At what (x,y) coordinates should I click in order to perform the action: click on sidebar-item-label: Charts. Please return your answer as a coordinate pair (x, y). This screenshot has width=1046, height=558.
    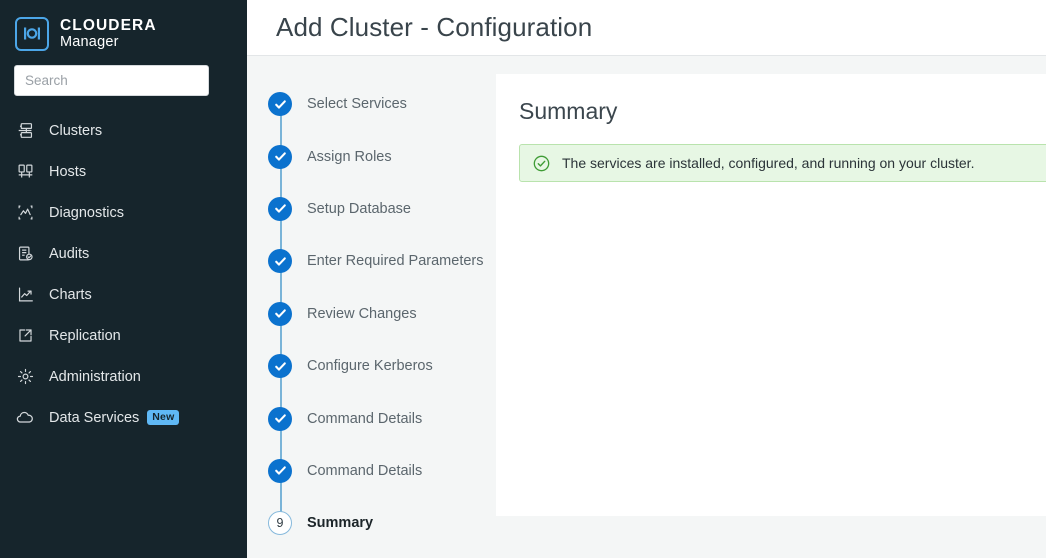
    Looking at the image, I should click on (70, 294).